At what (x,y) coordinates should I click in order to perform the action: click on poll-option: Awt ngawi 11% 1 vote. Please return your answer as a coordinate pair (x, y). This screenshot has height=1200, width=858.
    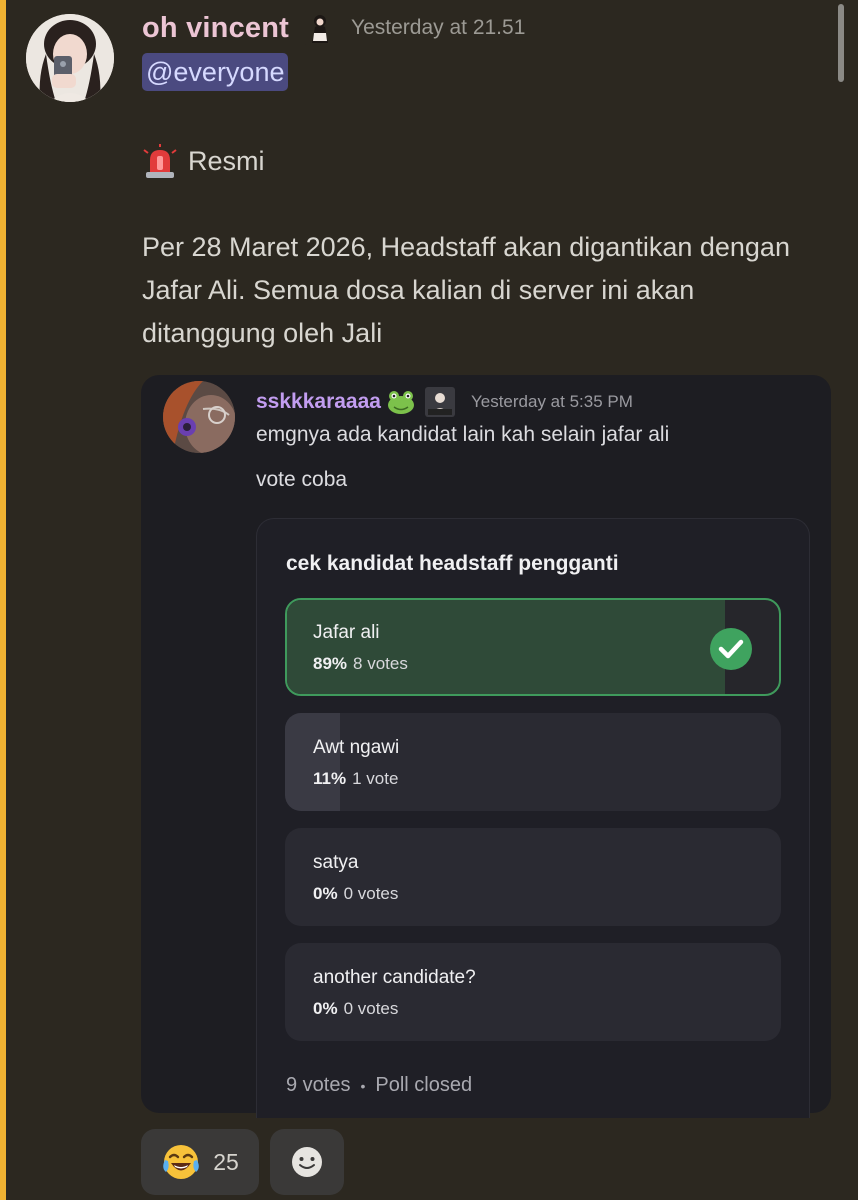
    Looking at the image, I should click on (533, 762).